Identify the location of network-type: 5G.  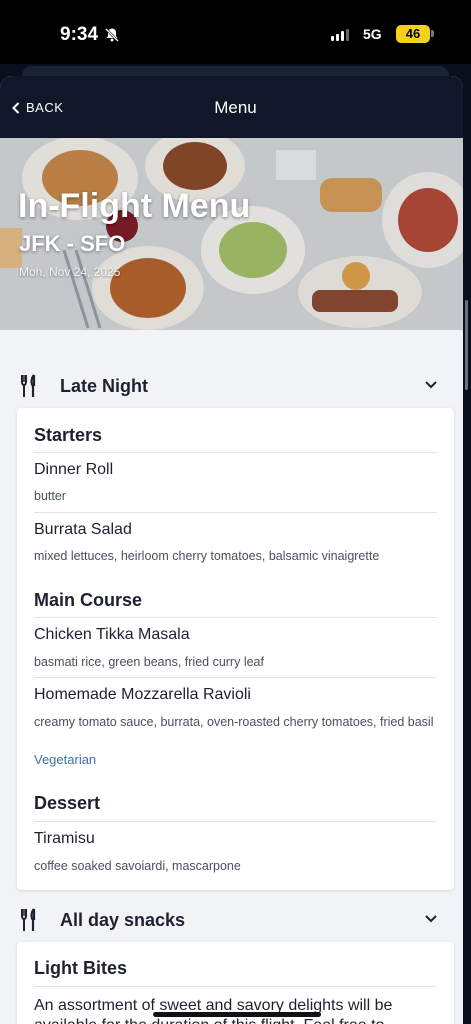
(372, 34).